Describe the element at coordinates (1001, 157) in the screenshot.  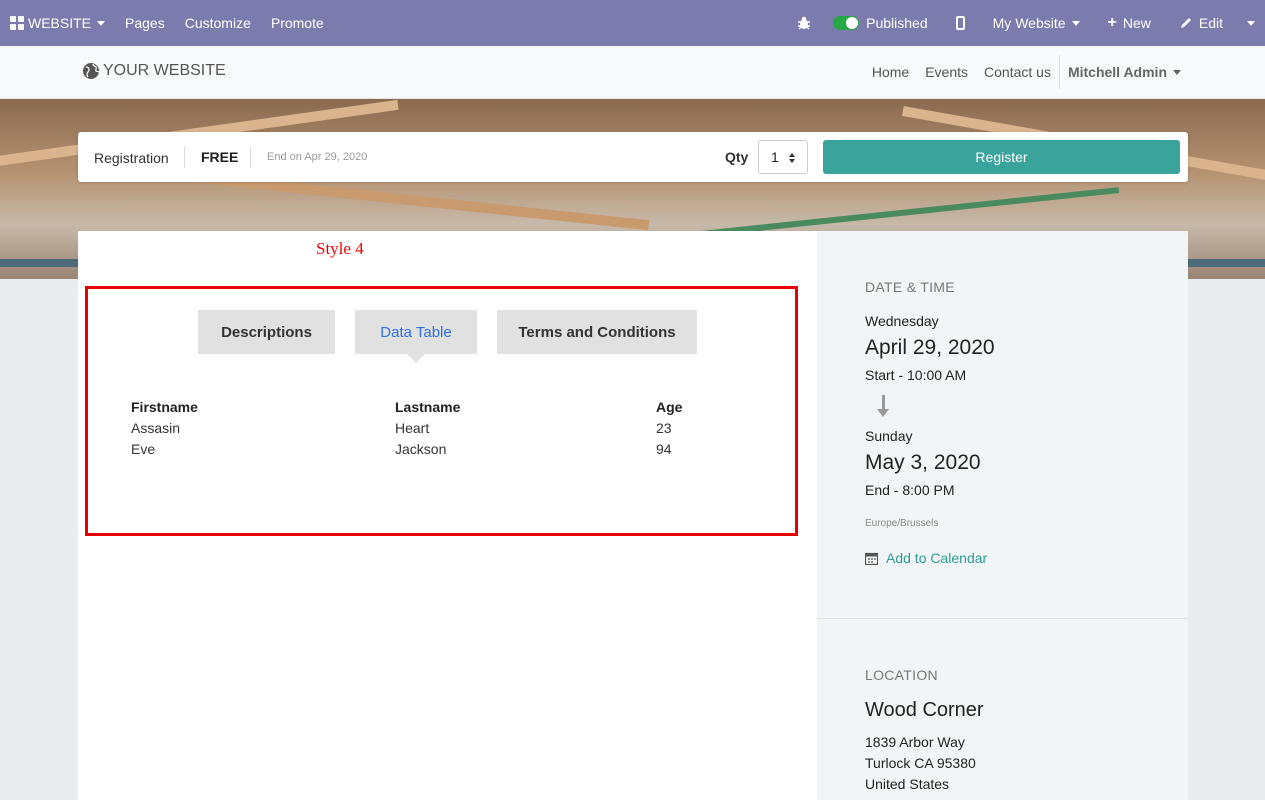
I see `register-button: Register` at that location.